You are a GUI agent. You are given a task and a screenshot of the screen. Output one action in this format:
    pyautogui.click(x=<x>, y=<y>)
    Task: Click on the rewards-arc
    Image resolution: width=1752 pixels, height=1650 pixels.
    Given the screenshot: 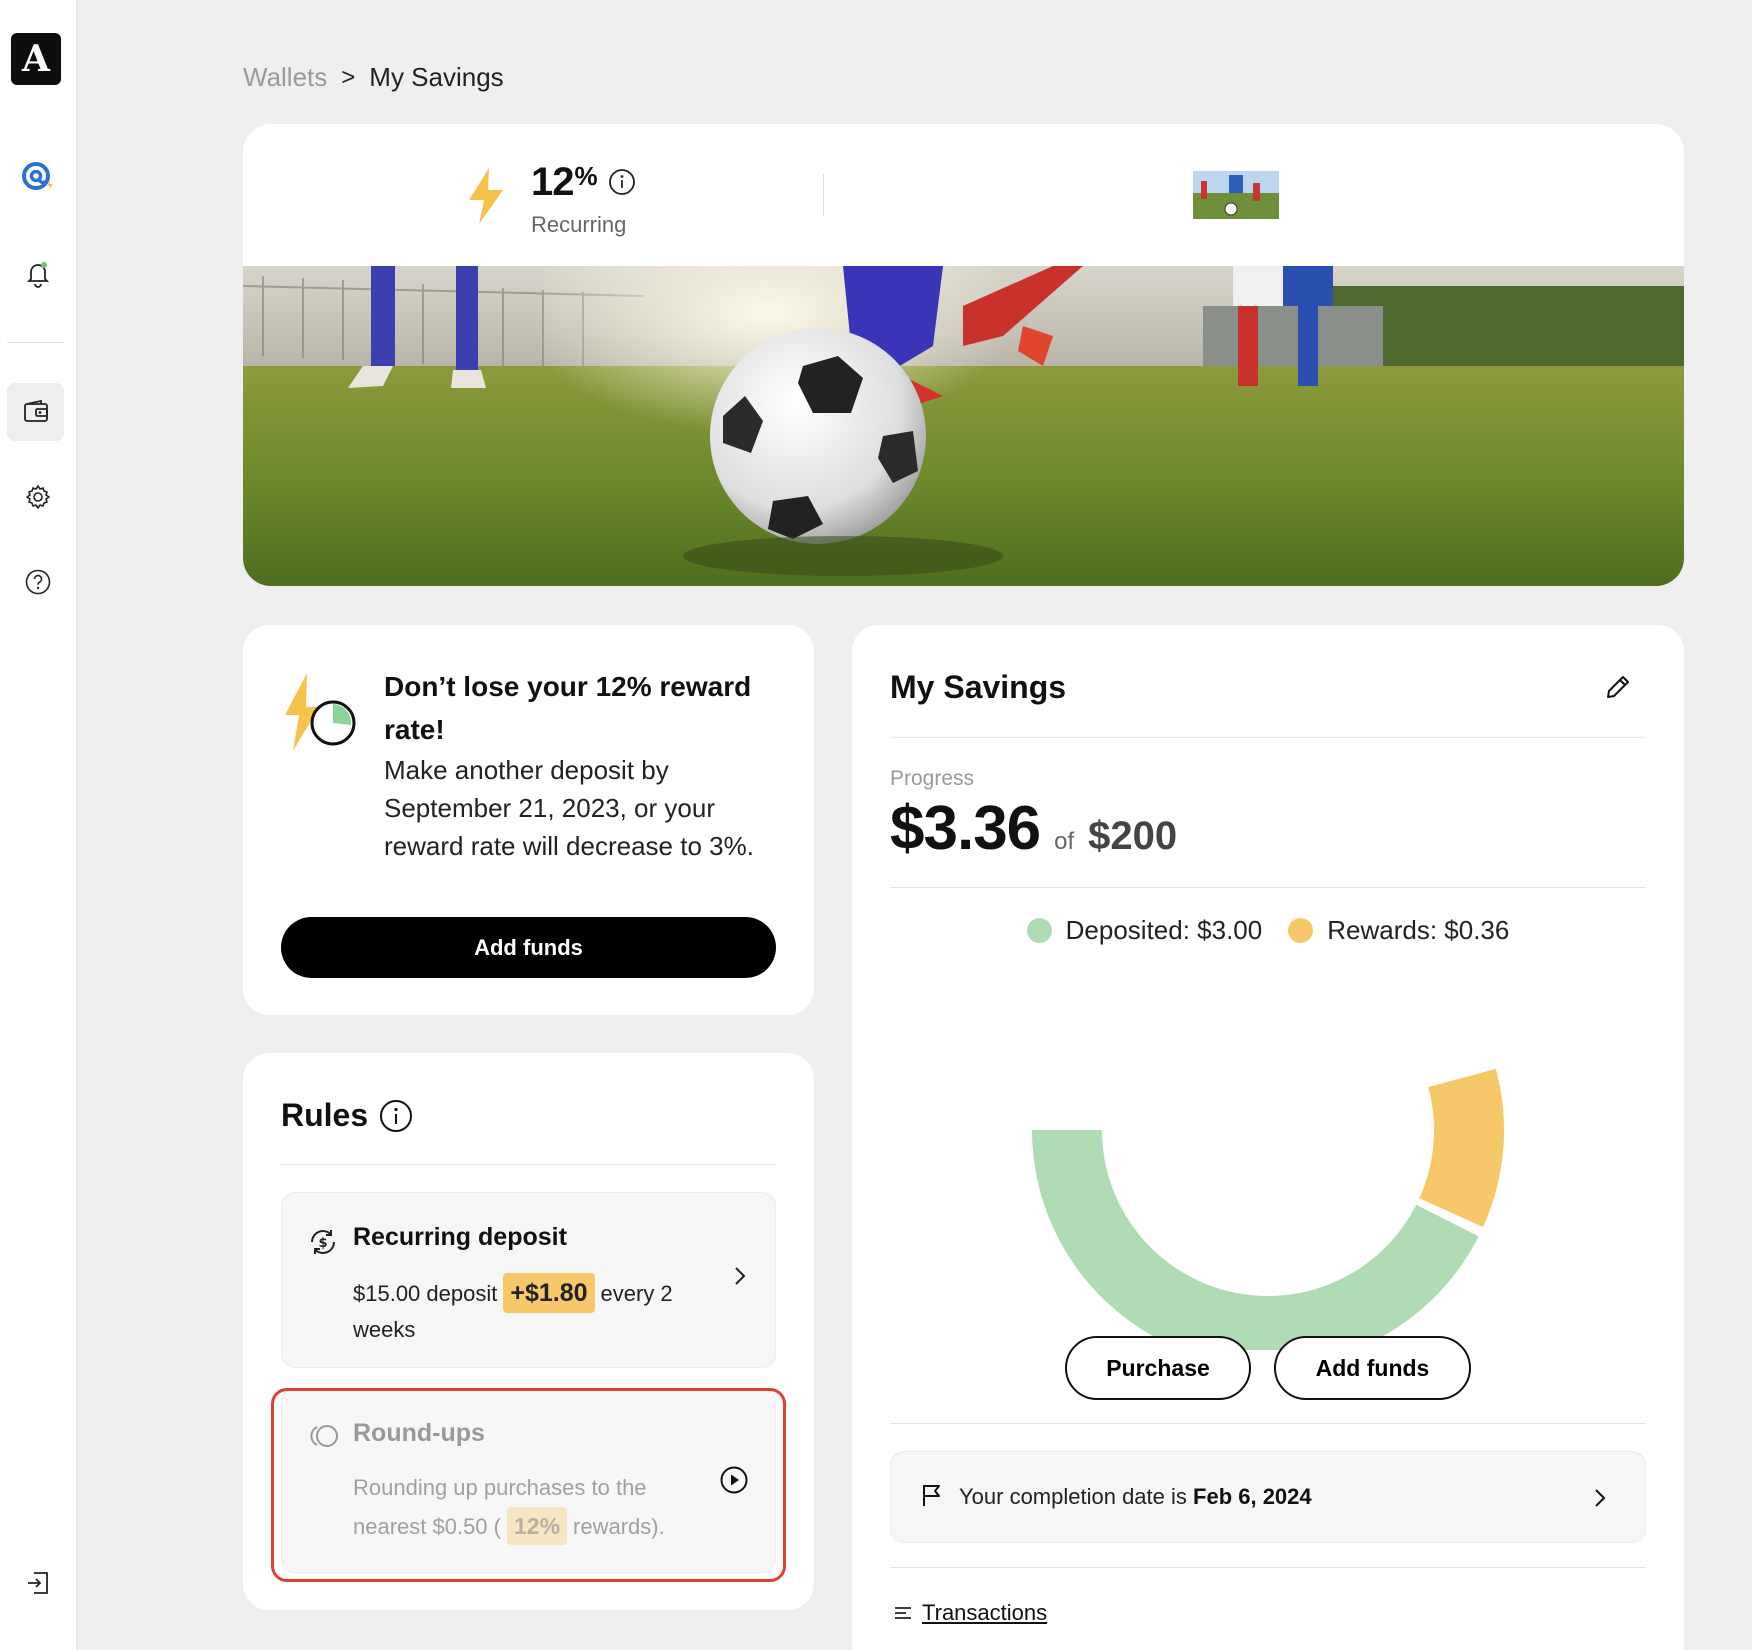 What is the action you would take?
    pyautogui.click(x=1461, y=1148)
    